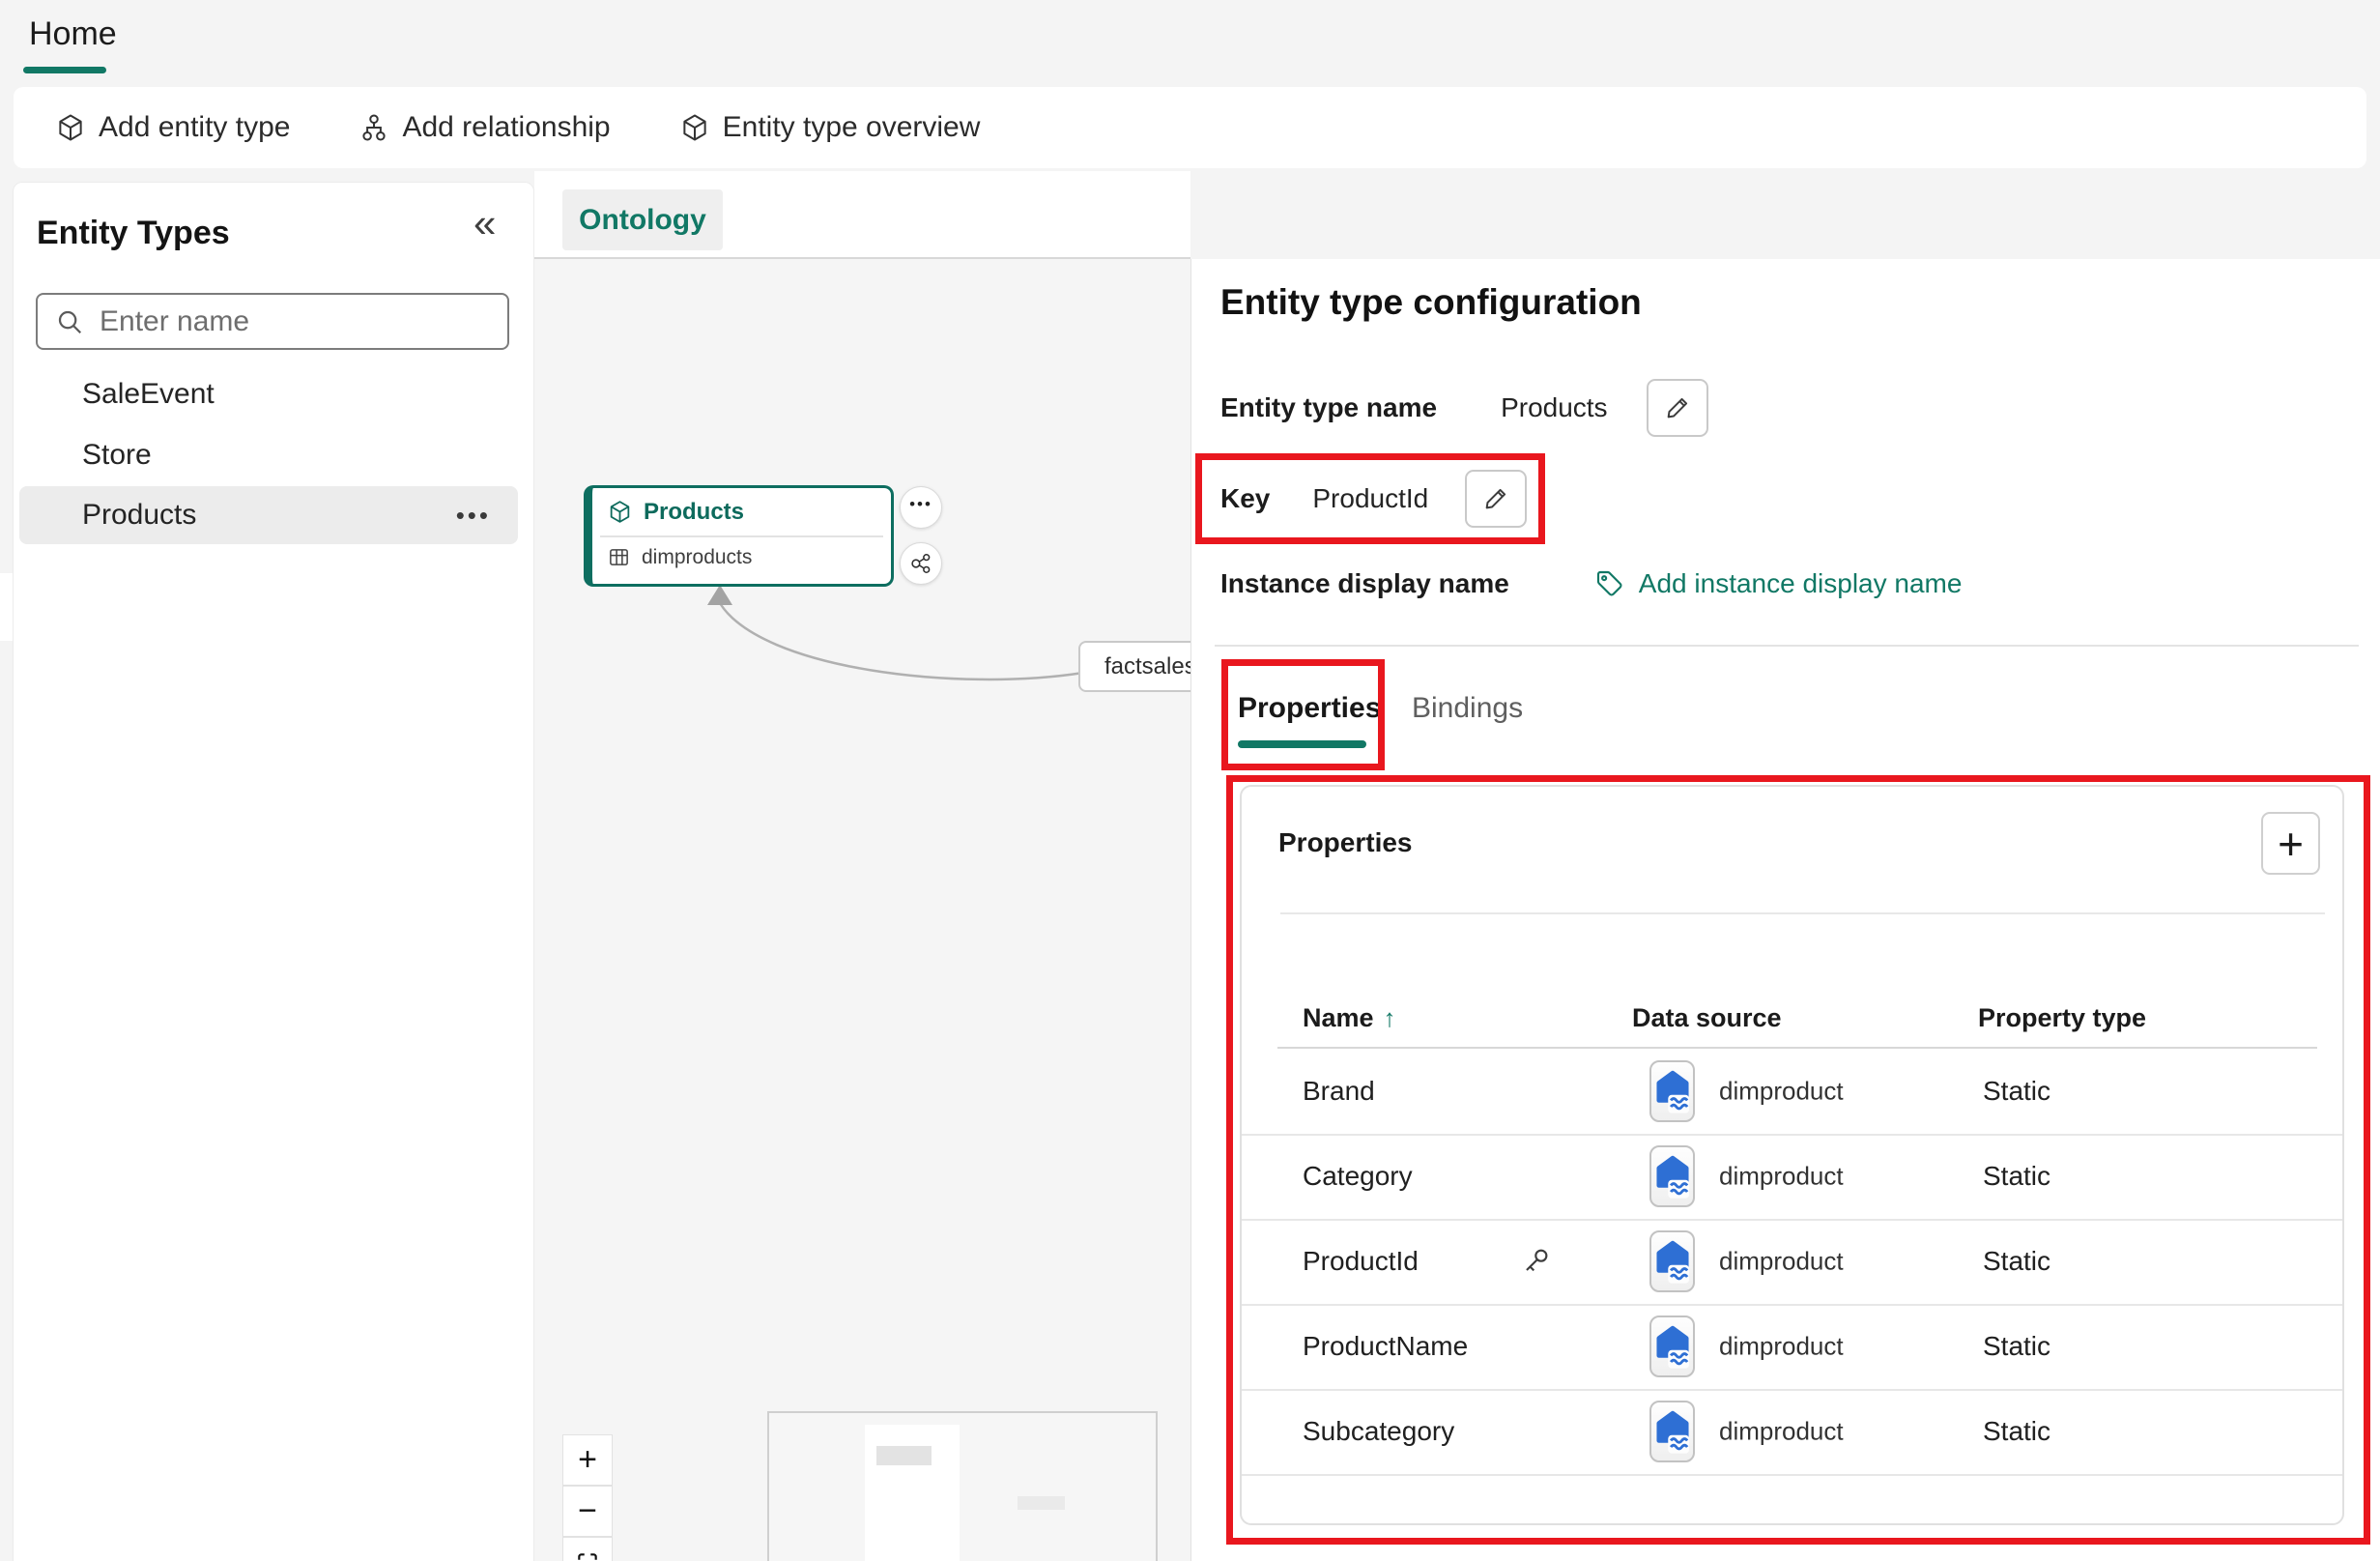 The width and height of the screenshot is (2380, 1561). I want to click on add-property-button: +, so click(2290, 844).